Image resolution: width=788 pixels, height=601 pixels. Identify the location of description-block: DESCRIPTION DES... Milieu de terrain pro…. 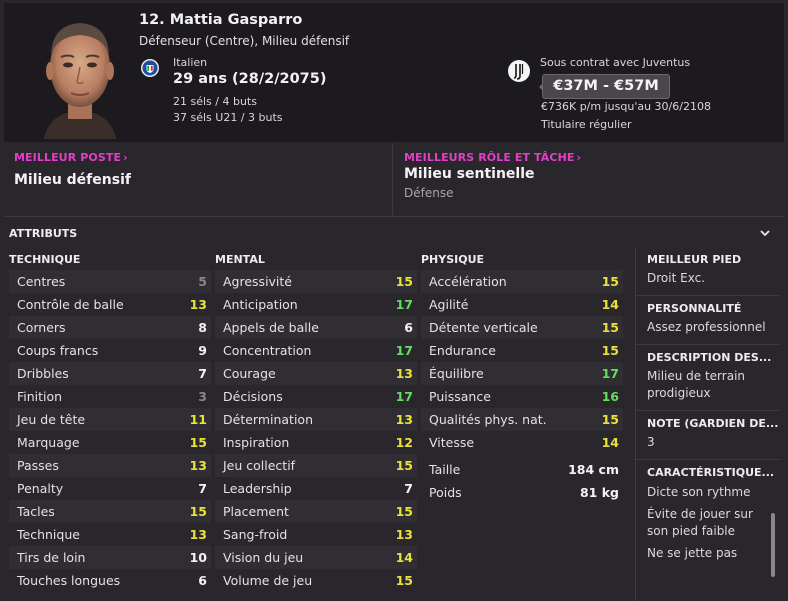
(708, 378).